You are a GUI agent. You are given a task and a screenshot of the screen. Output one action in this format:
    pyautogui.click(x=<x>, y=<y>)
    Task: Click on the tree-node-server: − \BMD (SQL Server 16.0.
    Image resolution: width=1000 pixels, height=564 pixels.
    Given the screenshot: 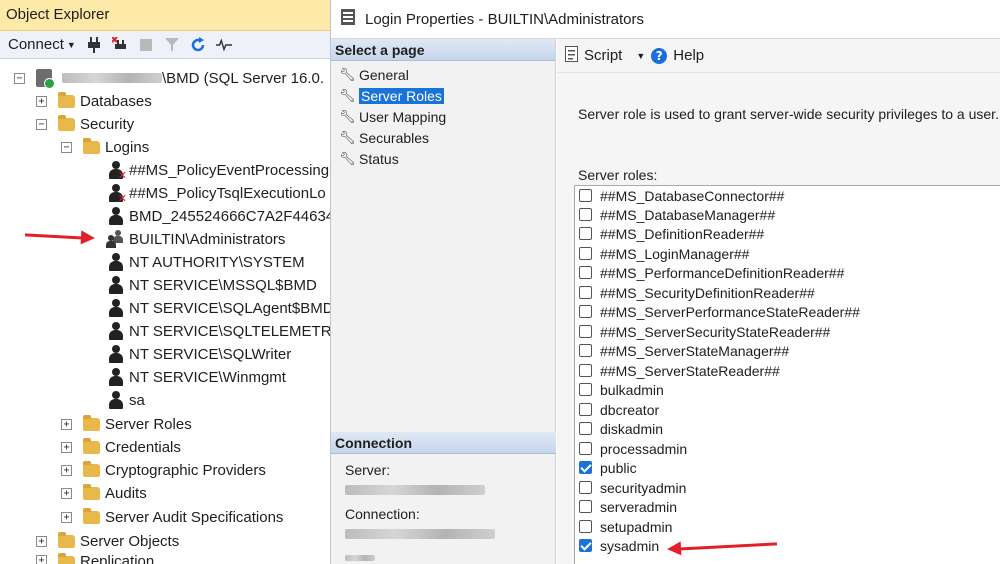 What is the action you would take?
    pyautogui.click(x=169, y=78)
    